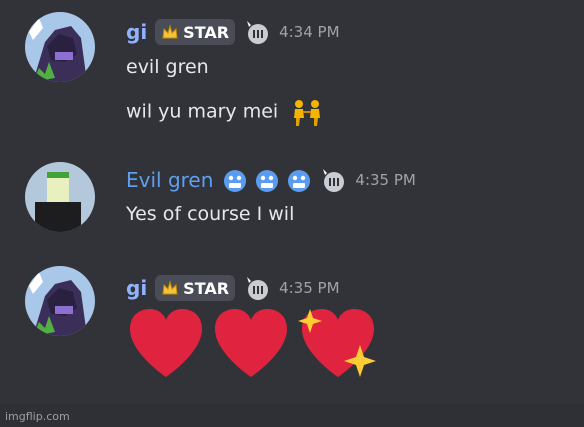  I want to click on message-header: gi STAR 4:35 PM, so click(233, 288).